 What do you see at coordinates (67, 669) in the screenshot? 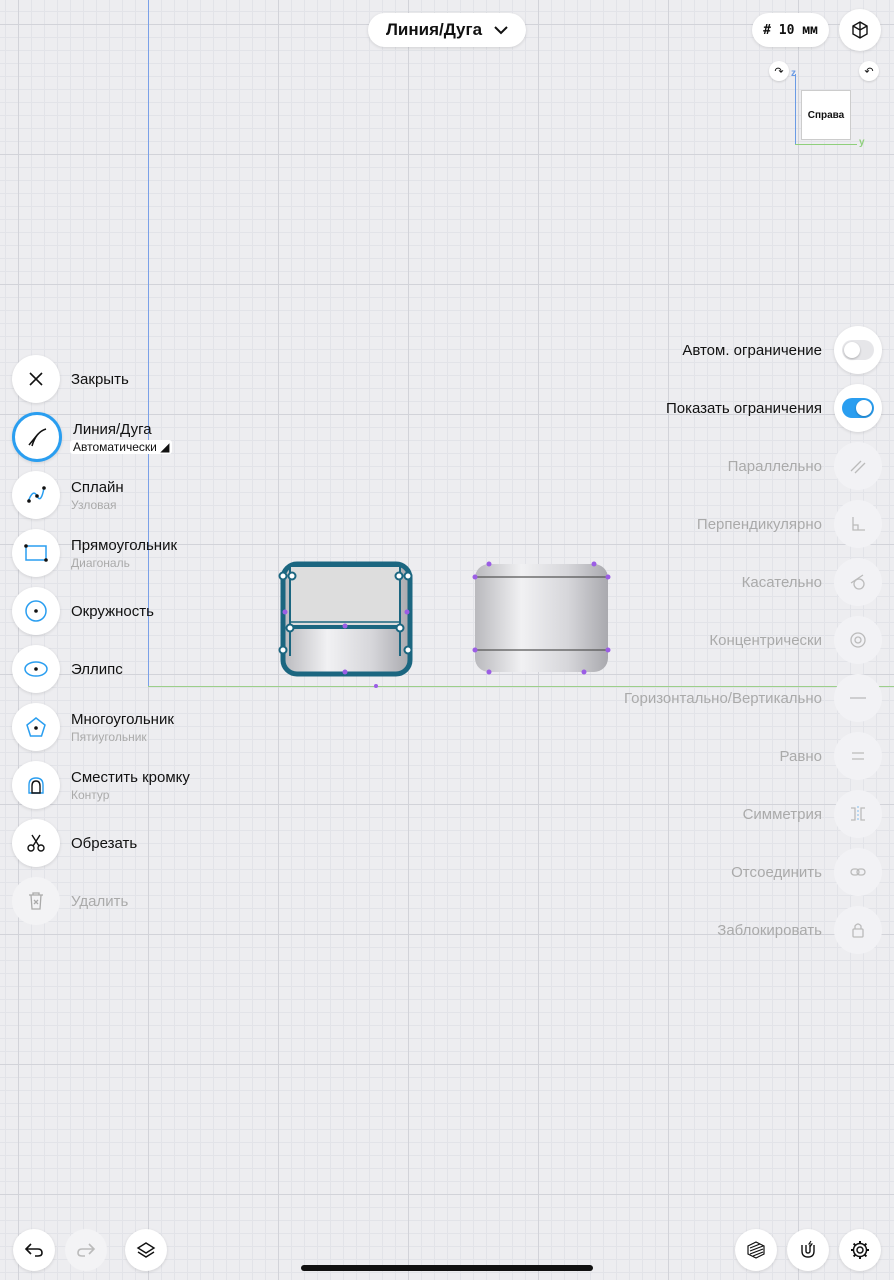
I see `tool-ellipse: Эллипс` at bounding box center [67, 669].